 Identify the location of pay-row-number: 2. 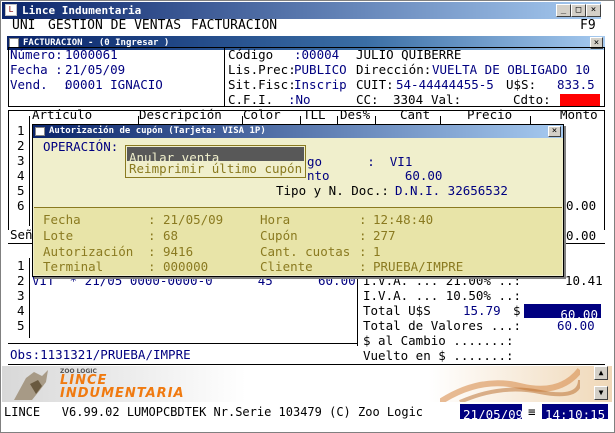
(21, 280).